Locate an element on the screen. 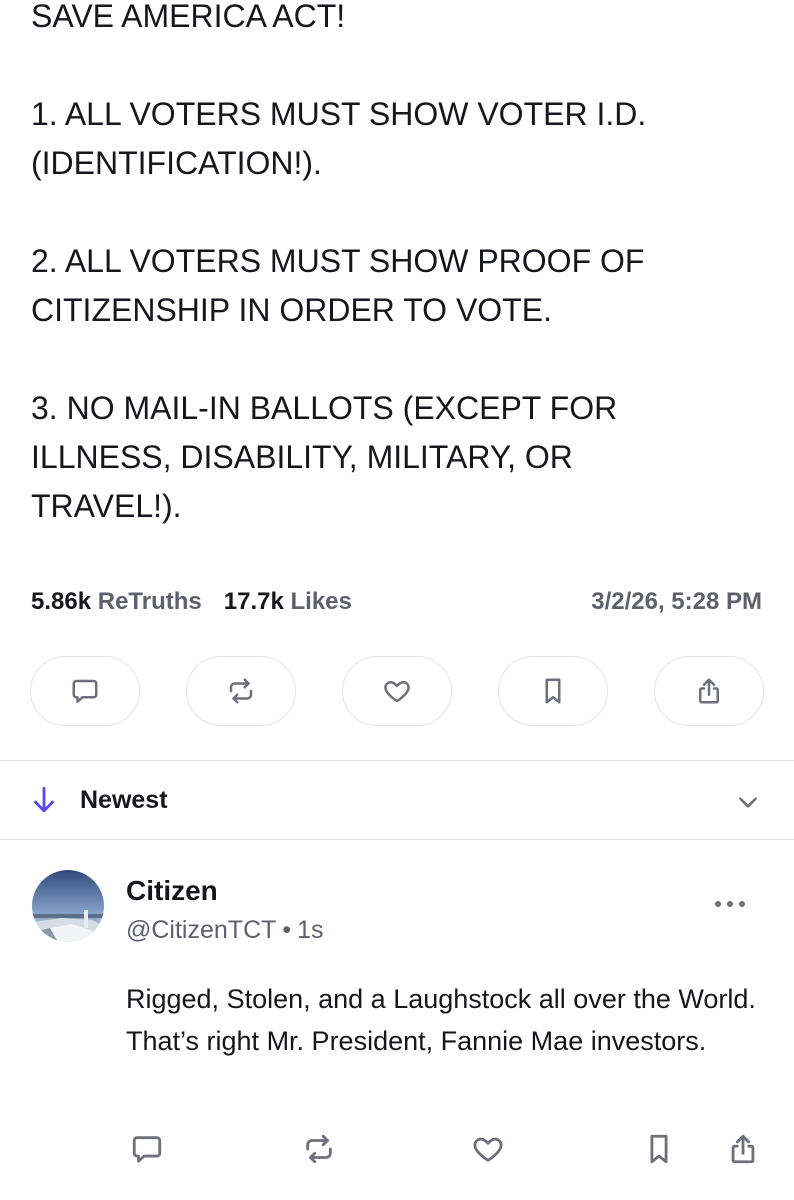  share-button is located at coordinates (709, 691).